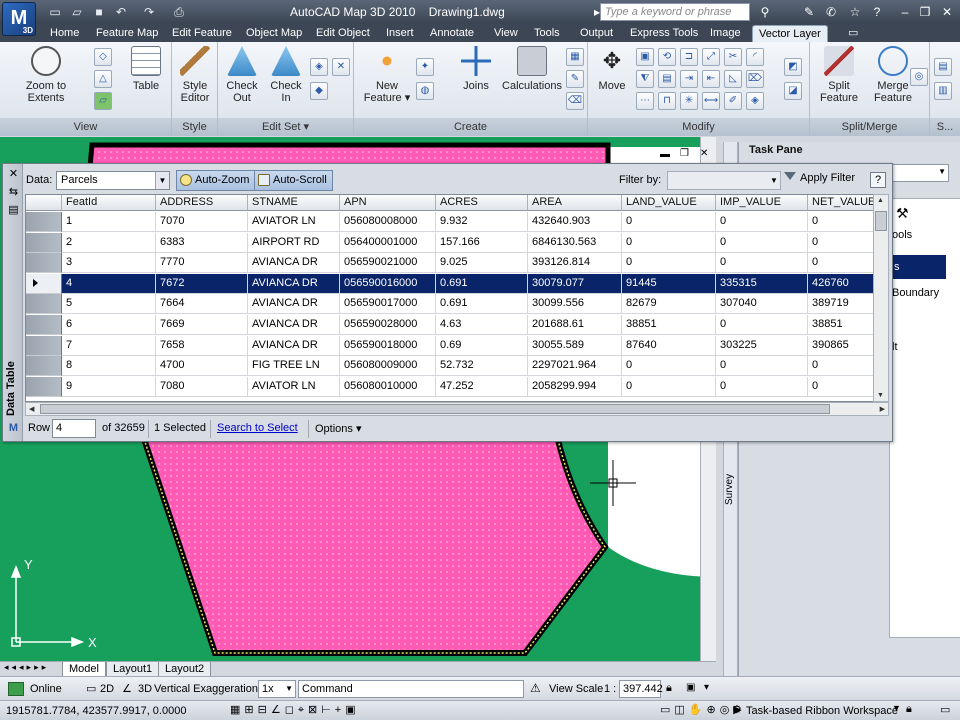 The height and width of the screenshot is (720, 960). Describe the element at coordinates (943, 67) in the screenshot. I see `more-tool-1-icon: ▤` at that location.